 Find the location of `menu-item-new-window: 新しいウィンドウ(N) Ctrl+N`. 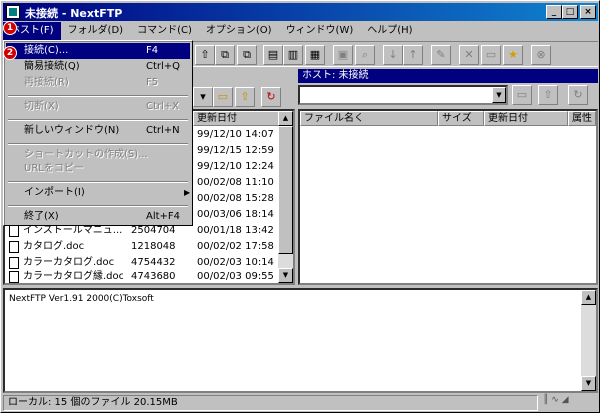

menu-item-new-window: 新しいウィンドウ(N) Ctrl+N is located at coordinates (98, 131).